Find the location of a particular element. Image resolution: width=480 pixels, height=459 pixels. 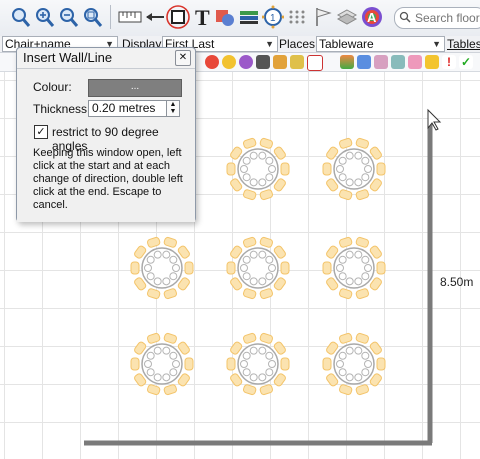

skull-icon is located at coordinates (263, 62).